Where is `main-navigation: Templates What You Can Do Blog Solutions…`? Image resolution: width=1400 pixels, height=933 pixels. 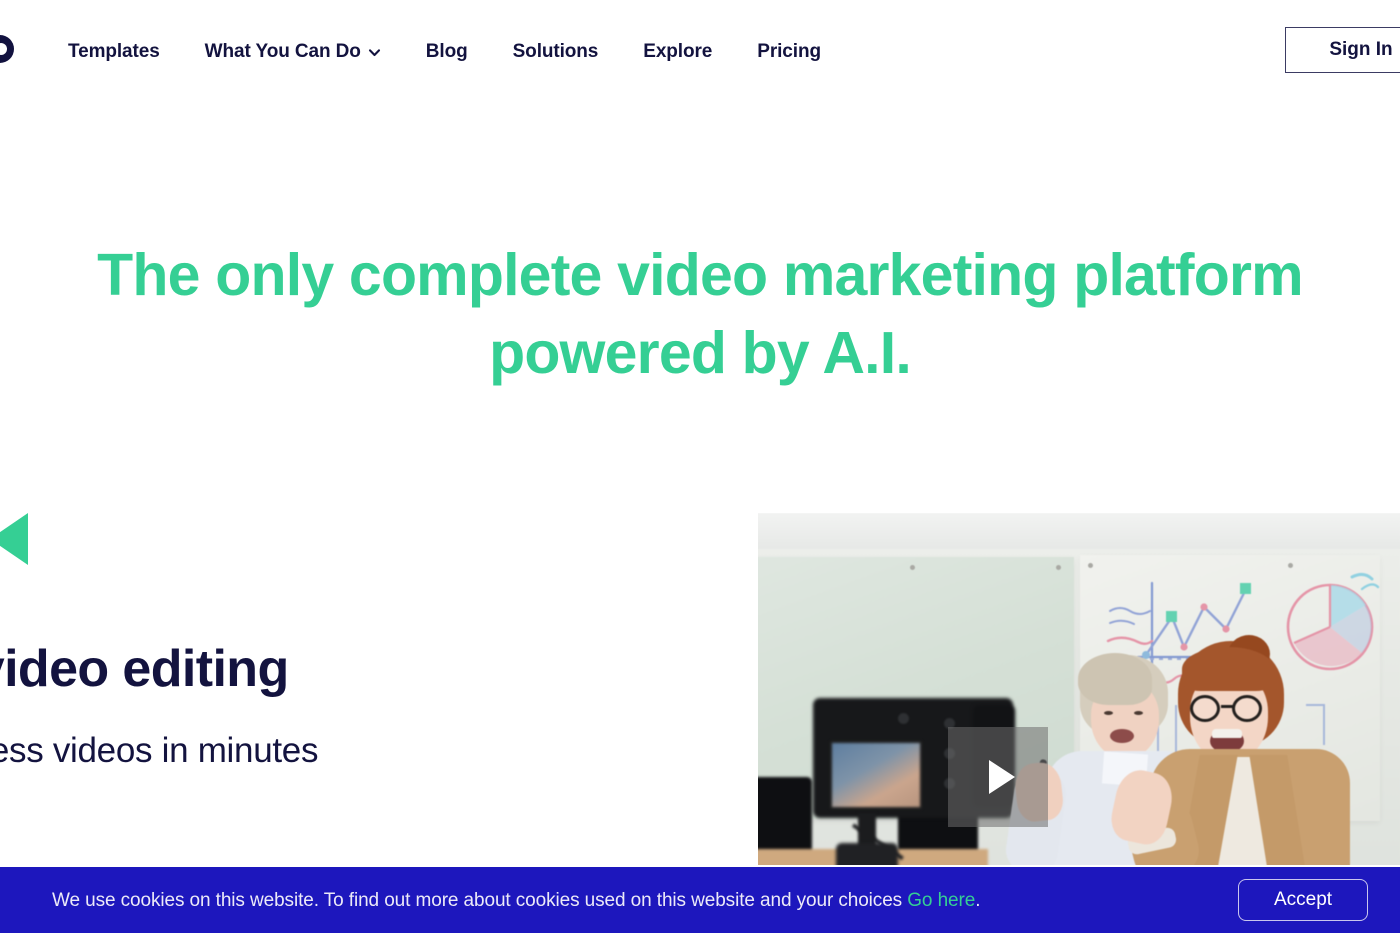 main-navigation: Templates What You Can Do Blog Solutions… is located at coordinates (444, 51).